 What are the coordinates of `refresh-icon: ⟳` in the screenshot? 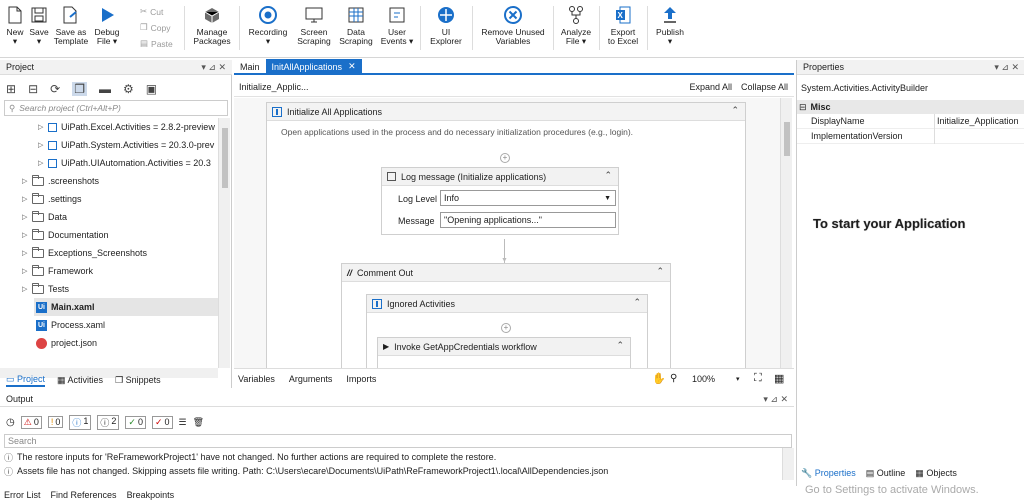 It's located at (55, 89).